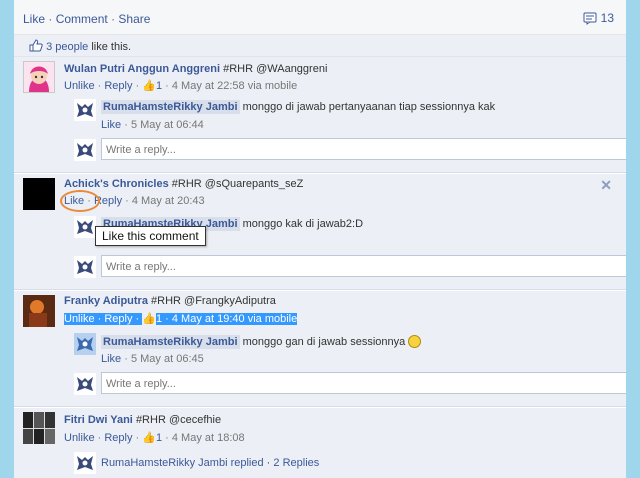 This screenshot has height=478, width=640. Describe the element at coordinates (116, 184) in the screenshot. I see `comment-author: Achick's Chronicles` at that location.